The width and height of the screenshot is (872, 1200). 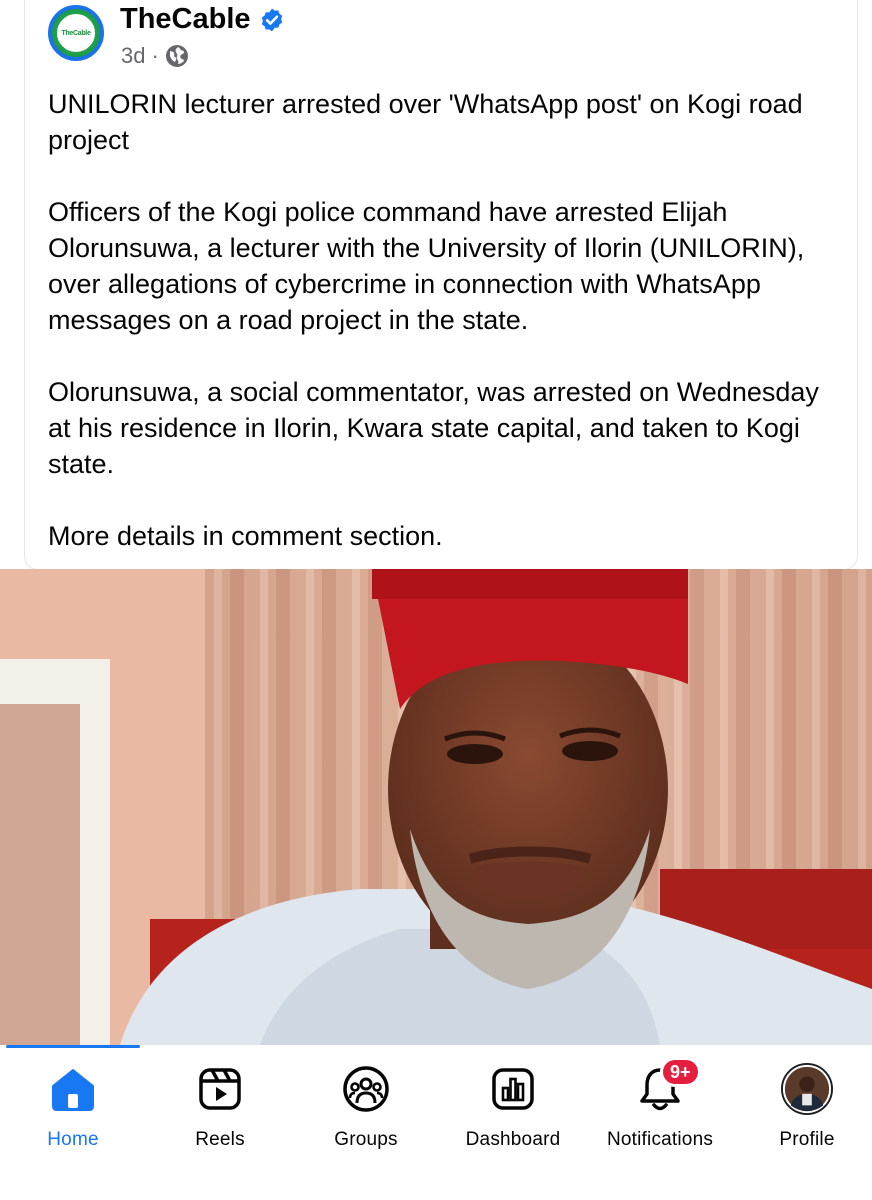 What do you see at coordinates (366, 1089) in the screenshot?
I see `groups-icon` at bounding box center [366, 1089].